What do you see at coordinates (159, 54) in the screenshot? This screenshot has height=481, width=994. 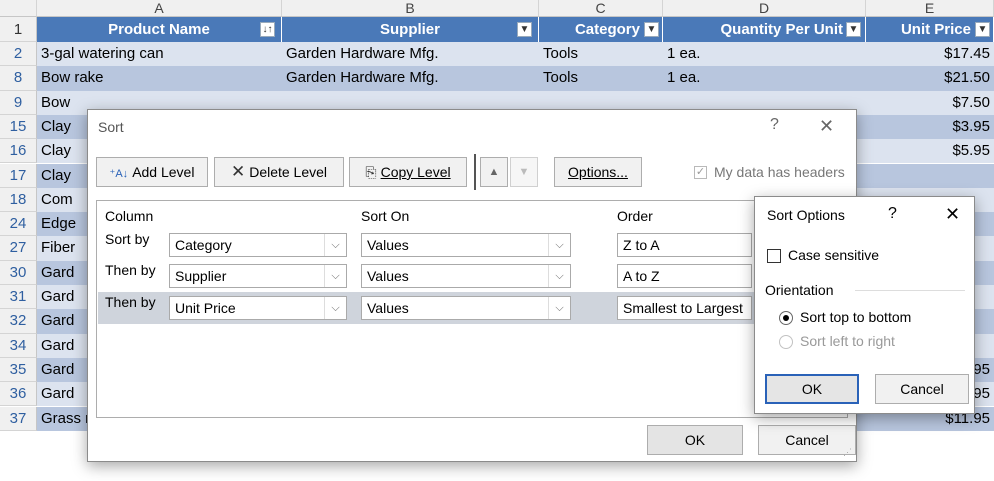 I see `table-cell: 3-gal watering can` at bounding box center [159, 54].